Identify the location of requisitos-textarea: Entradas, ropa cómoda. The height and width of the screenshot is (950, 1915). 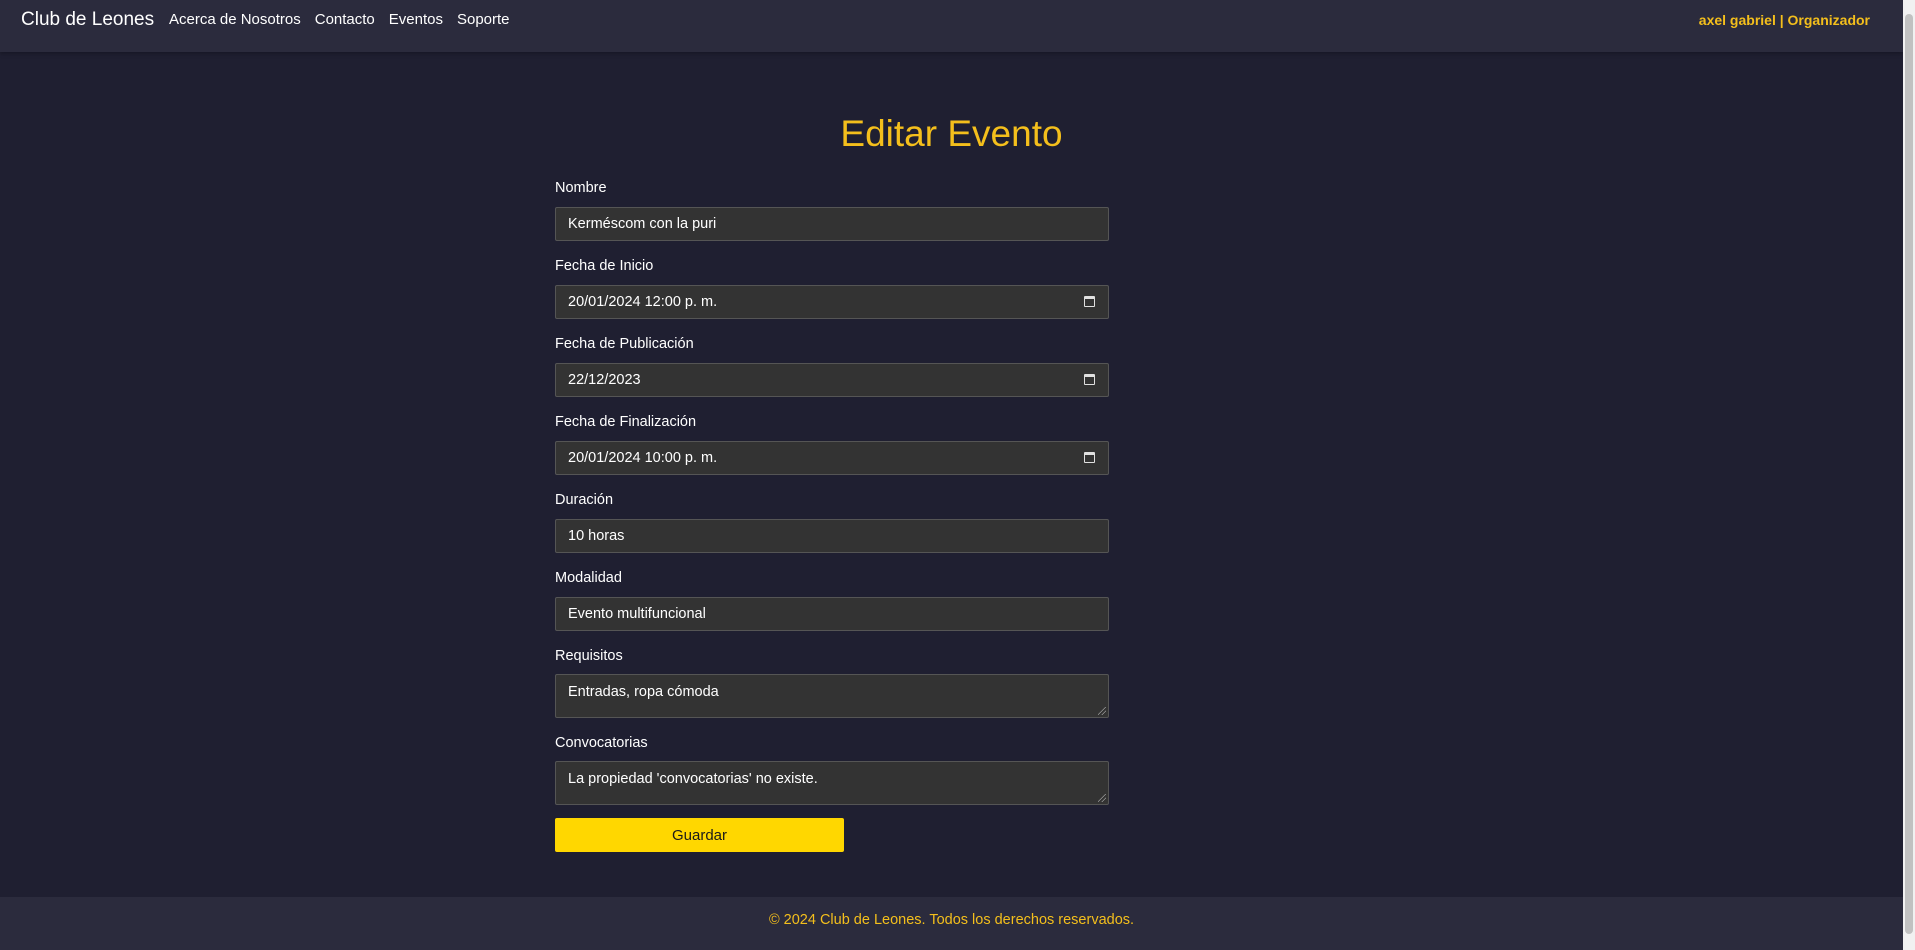
(832, 696).